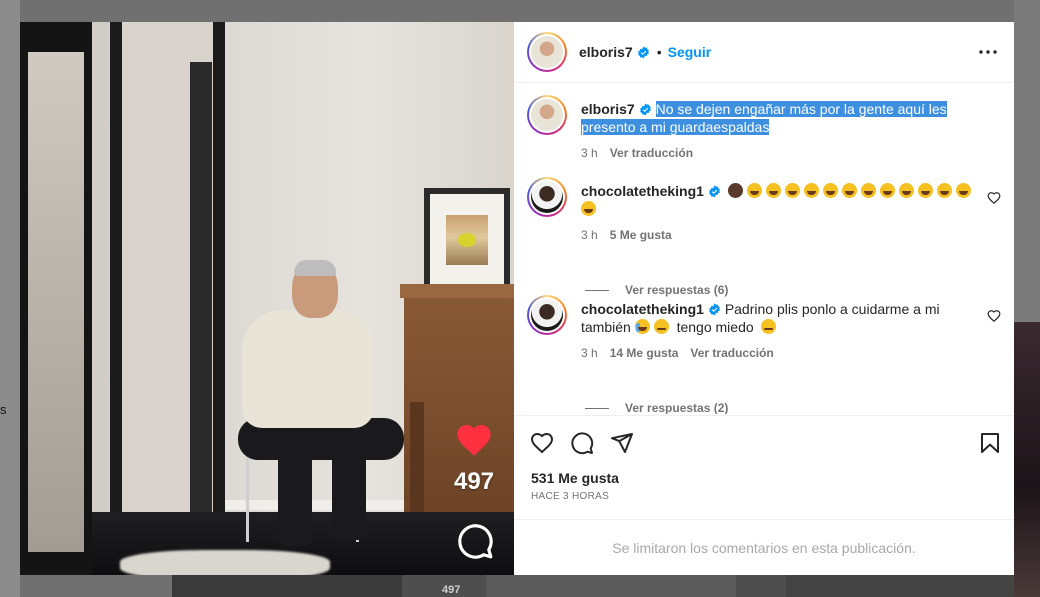 The height and width of the screenshot is (597, 1040). I want to click on comment-item: chocolatetheking1 3 h 5 Me gusta, so click(764, 210).